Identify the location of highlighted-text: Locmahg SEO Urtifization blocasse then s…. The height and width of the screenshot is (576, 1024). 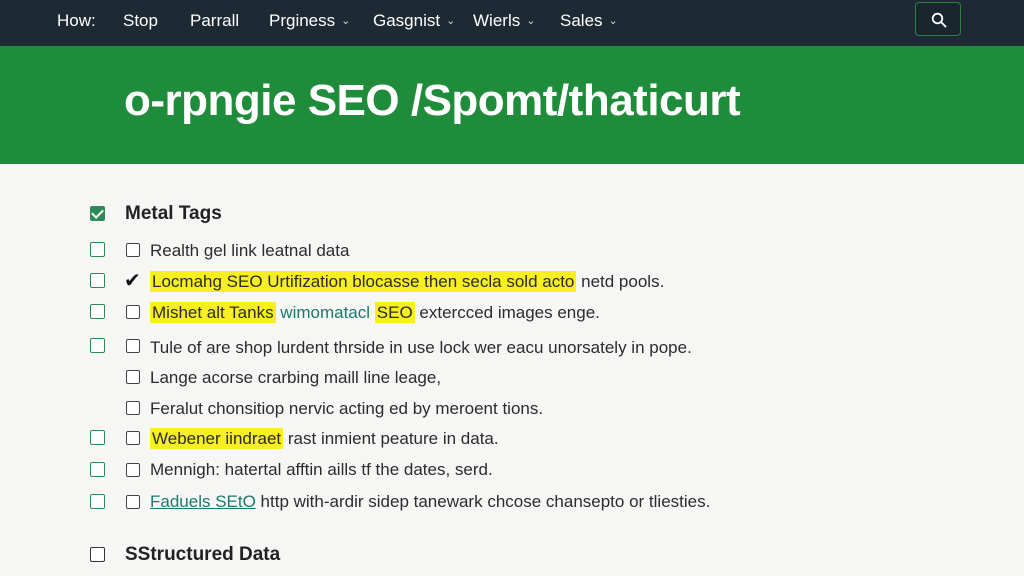
(363, 281).